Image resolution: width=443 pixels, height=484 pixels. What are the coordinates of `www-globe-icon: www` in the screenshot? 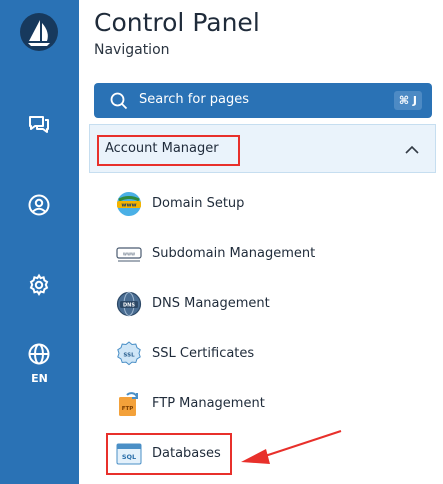 It's located at (129, 204).